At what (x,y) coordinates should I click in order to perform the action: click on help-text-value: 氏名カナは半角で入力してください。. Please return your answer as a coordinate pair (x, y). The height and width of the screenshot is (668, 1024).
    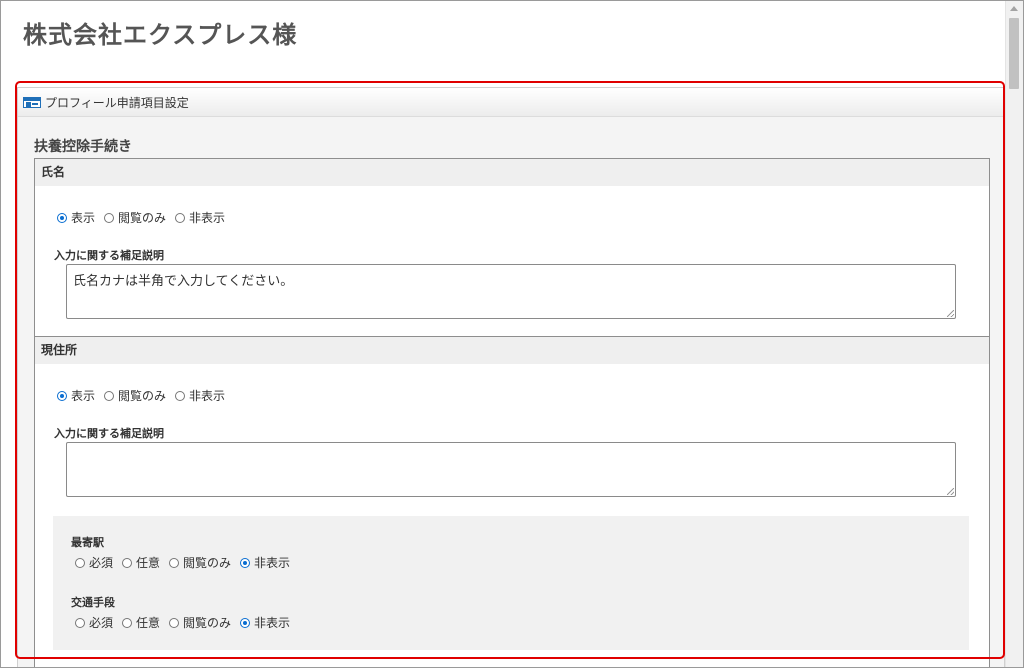
    Looking at the image, I should click on (183, 281).